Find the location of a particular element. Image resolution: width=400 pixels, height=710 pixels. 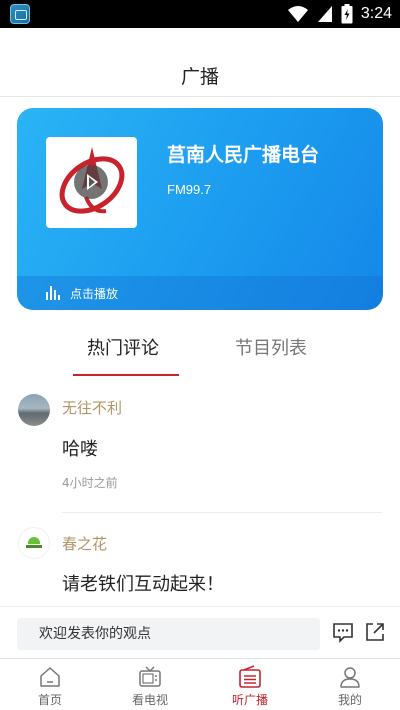

nav-tv: 看电视 is located at coordinates (150, 684).